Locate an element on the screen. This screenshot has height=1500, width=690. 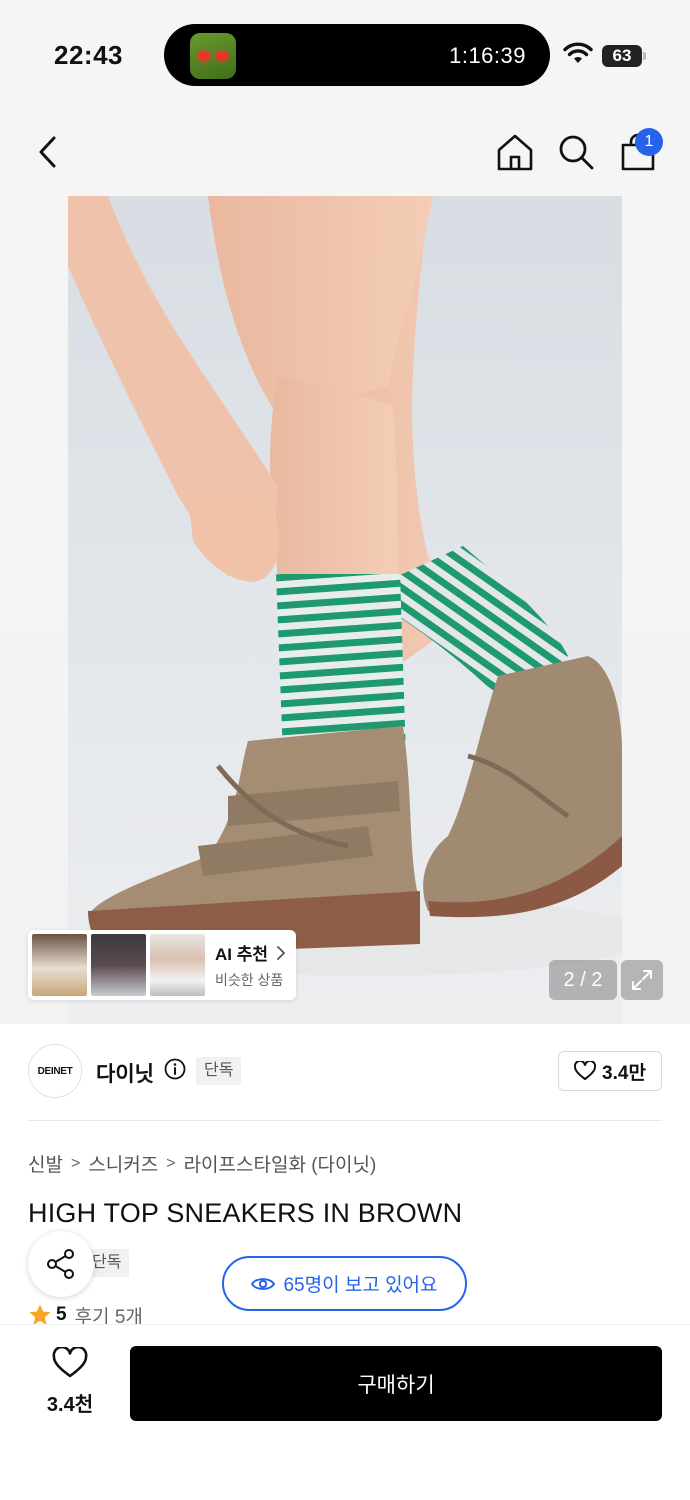
status-time: 22:43 is located at coordinates (88, 55).